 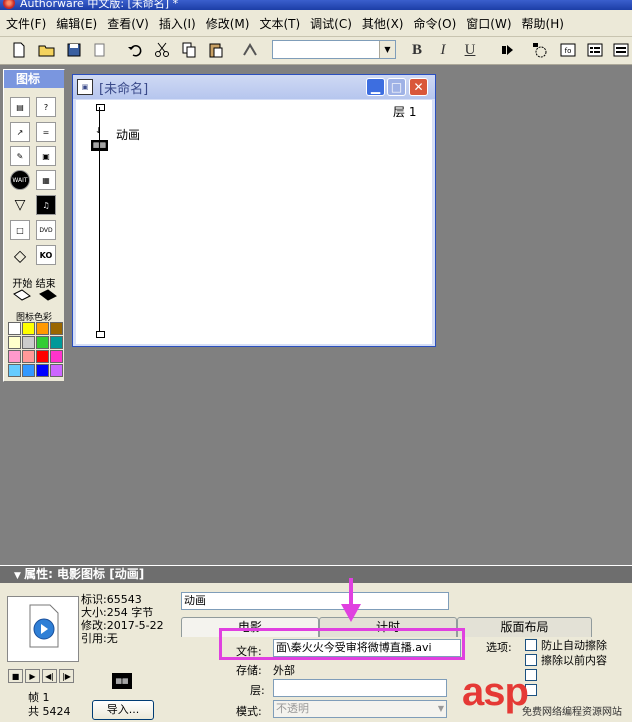 What do you see at coordinates (495, 692) in the screenshot?
I see `watermark-logo: asp` at bounding box center [495, 692].